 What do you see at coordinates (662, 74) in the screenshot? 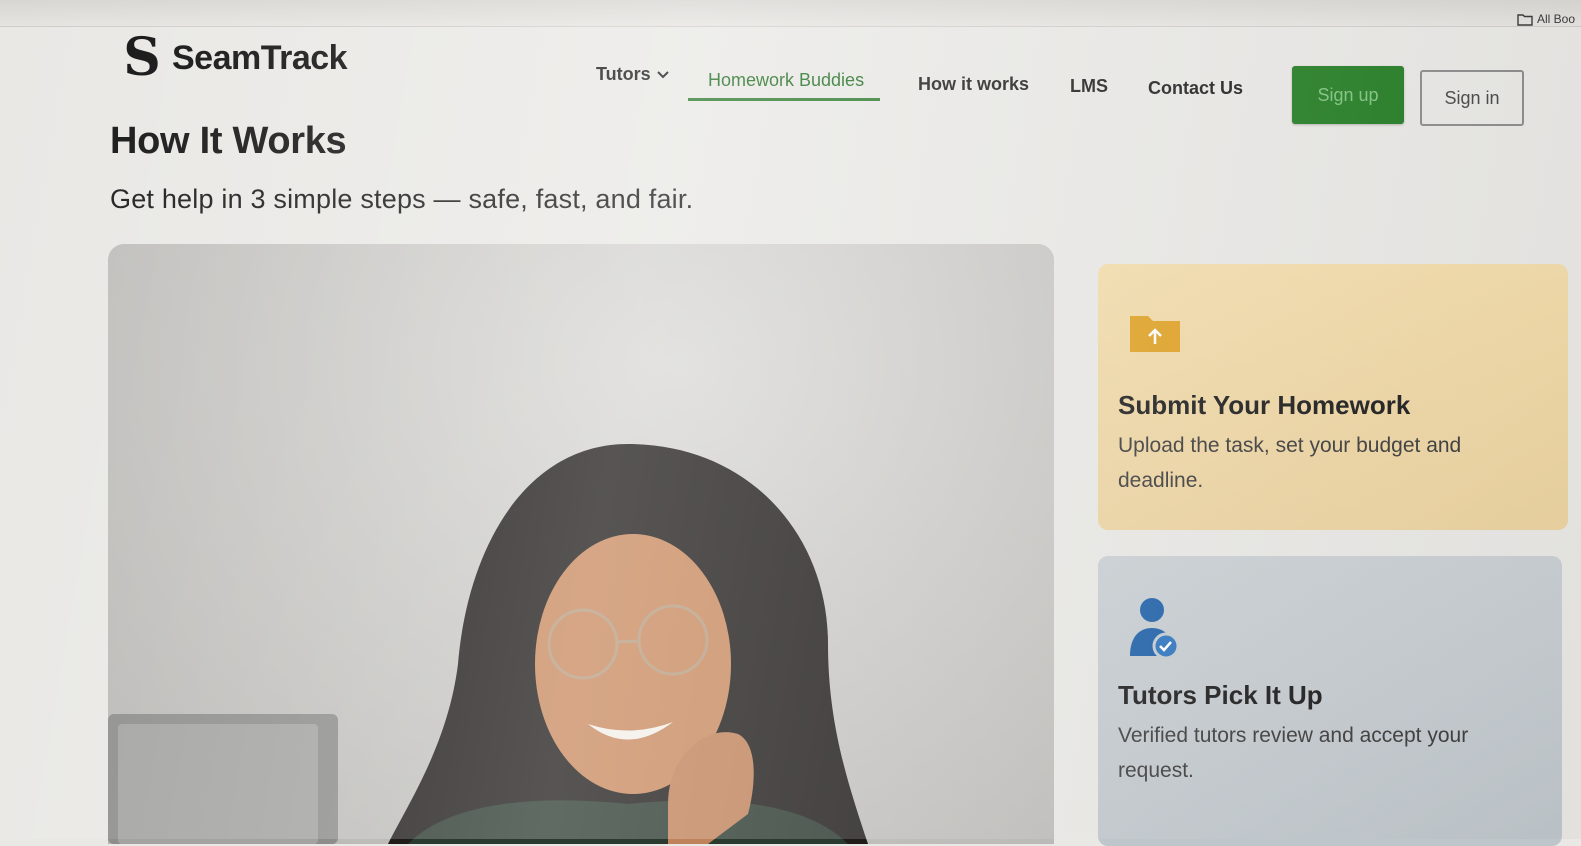
I see `chevron-down-icon` at bounding box center [662, 74].